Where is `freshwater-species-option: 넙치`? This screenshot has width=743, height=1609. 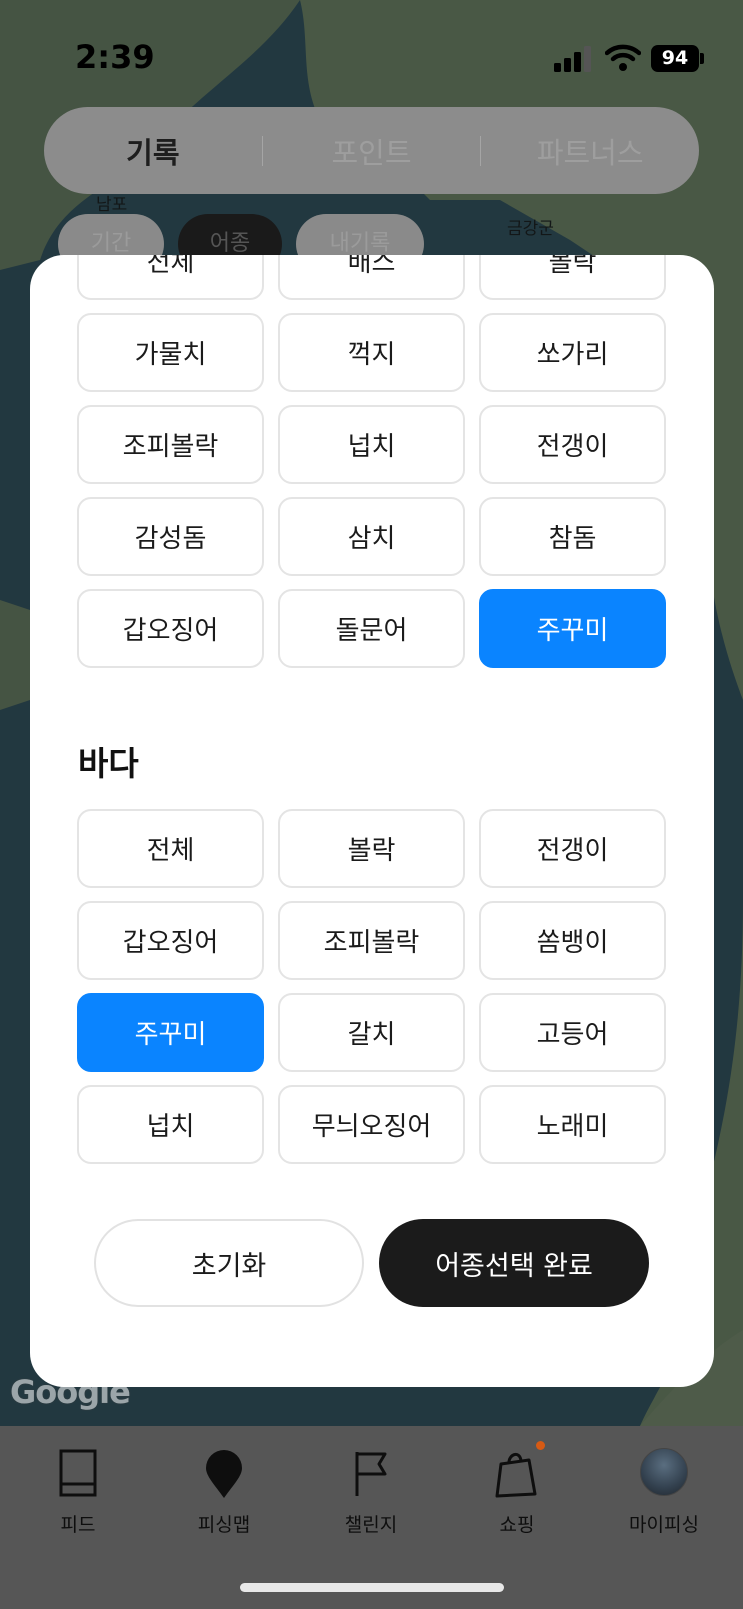 freshwater-species-option: 넙치 is located at coordinates (371, 444).